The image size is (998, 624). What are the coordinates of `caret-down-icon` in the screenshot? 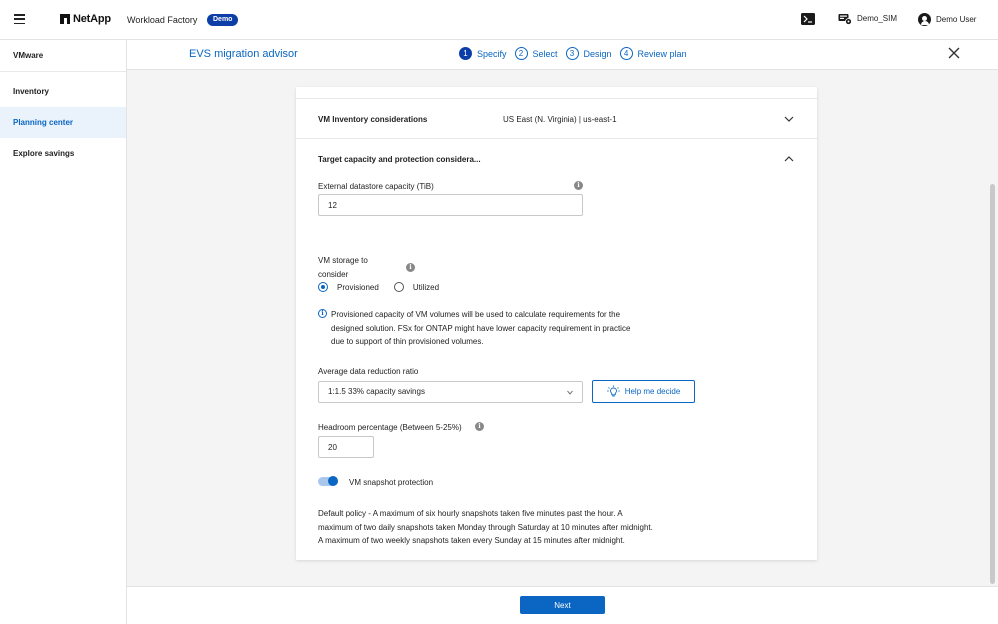 It's located at (570, 392).